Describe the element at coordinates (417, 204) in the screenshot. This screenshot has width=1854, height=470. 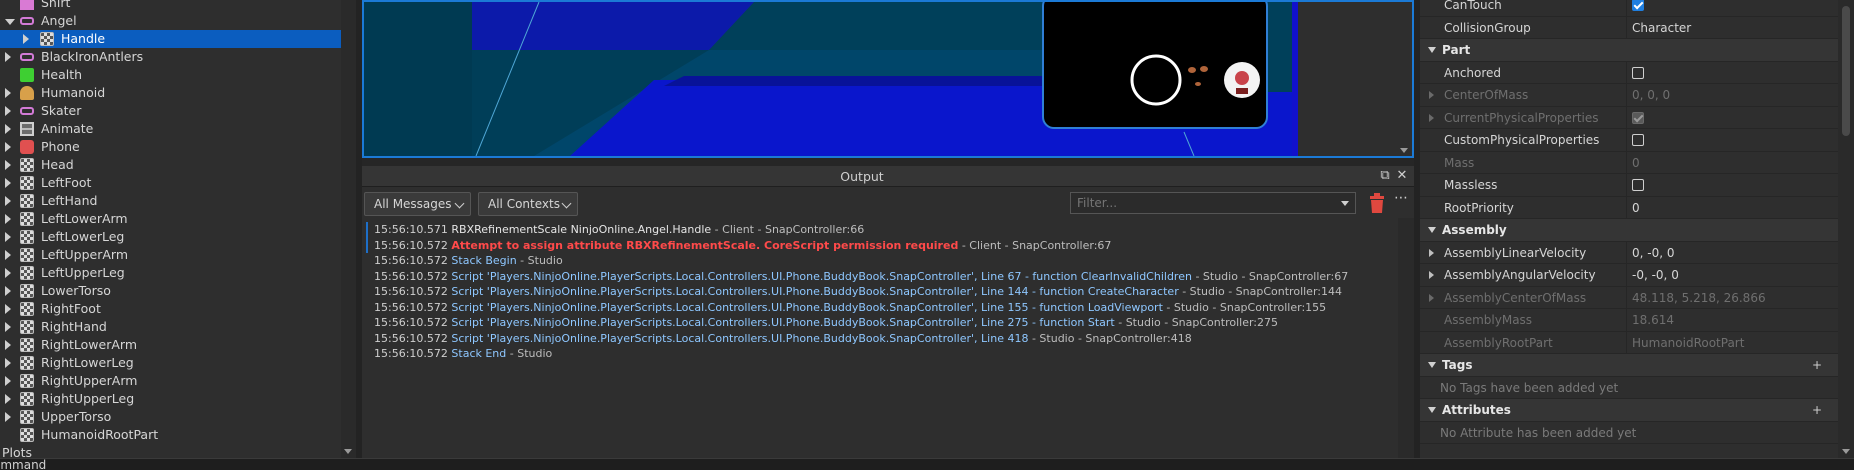
I see `message-type-dropdown: All Messages` at that location.